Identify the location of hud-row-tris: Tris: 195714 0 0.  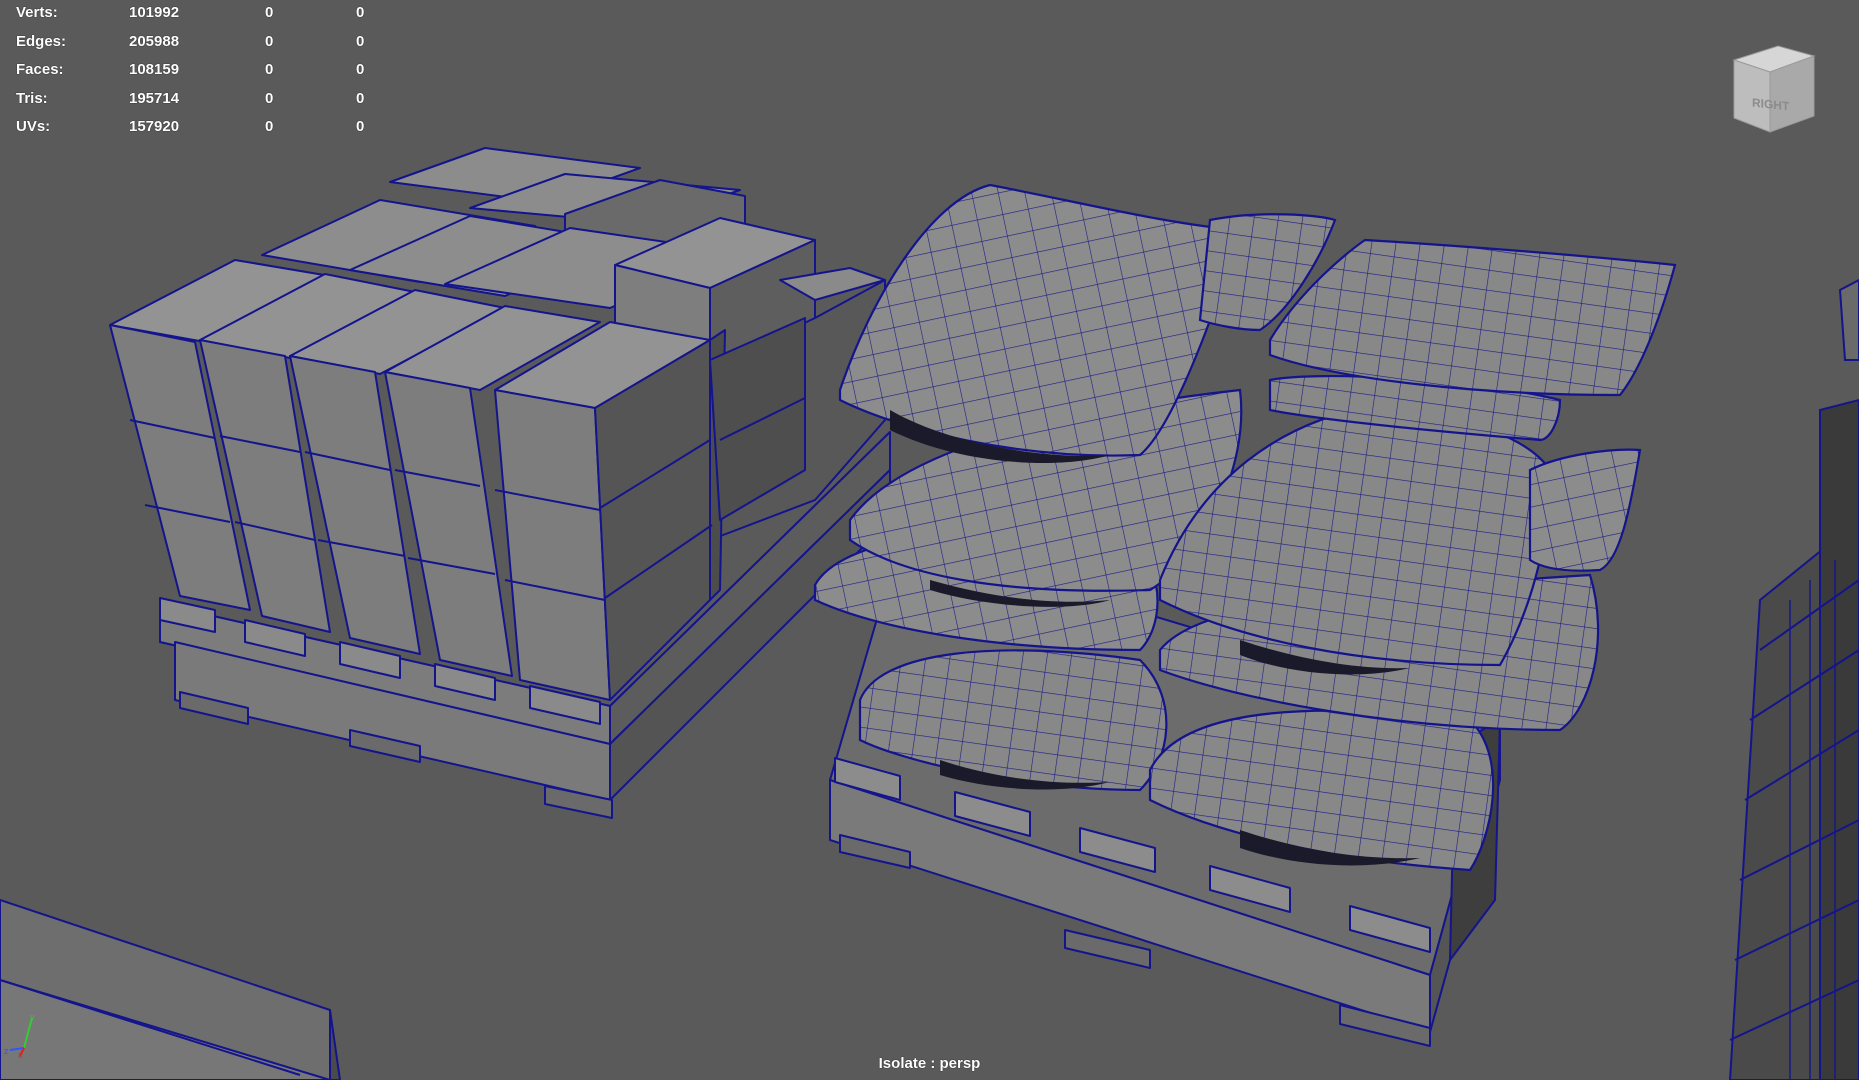
(204, 104).